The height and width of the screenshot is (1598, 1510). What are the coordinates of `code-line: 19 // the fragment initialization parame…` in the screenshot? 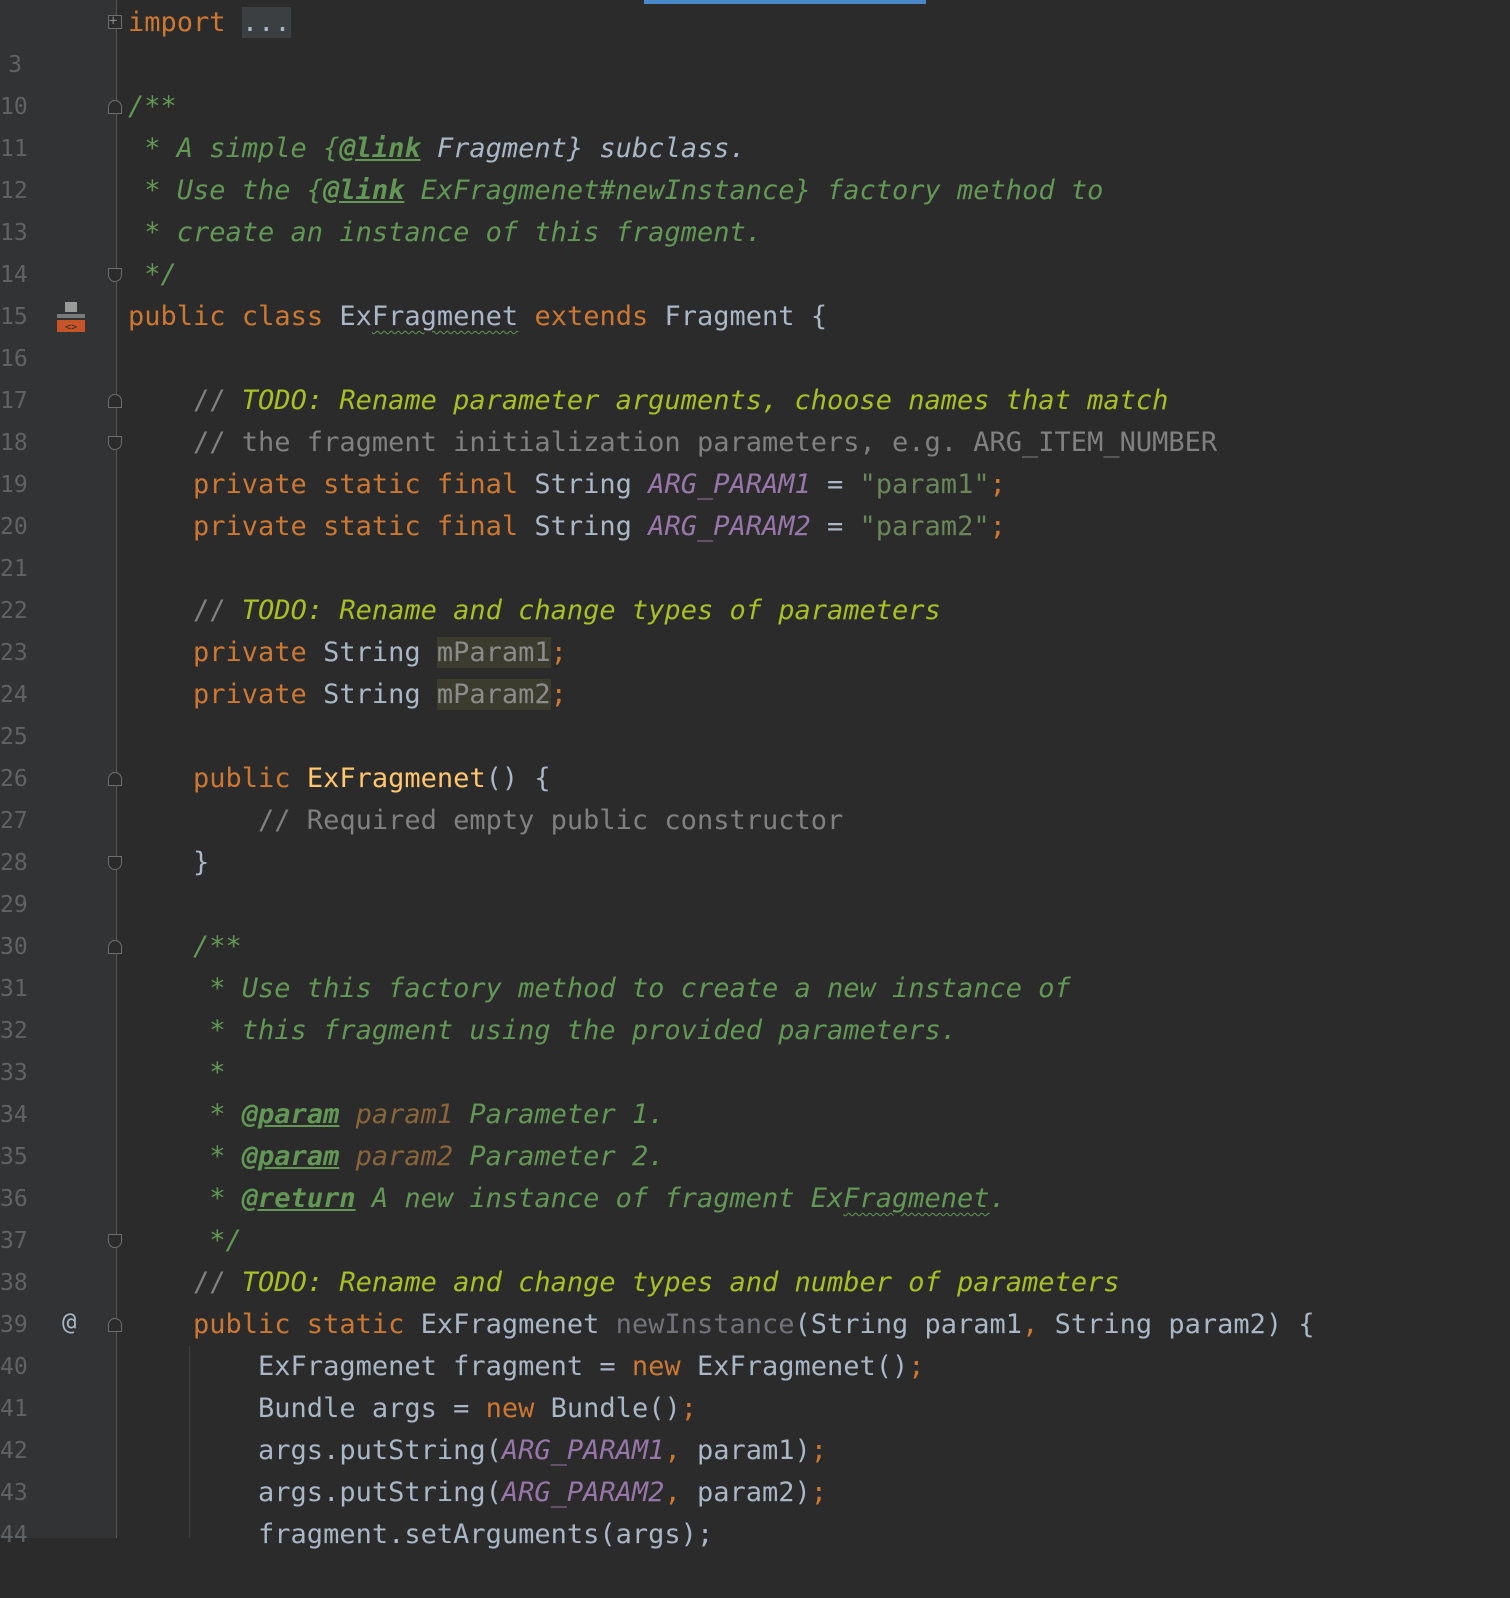 It's located at (755, 460).